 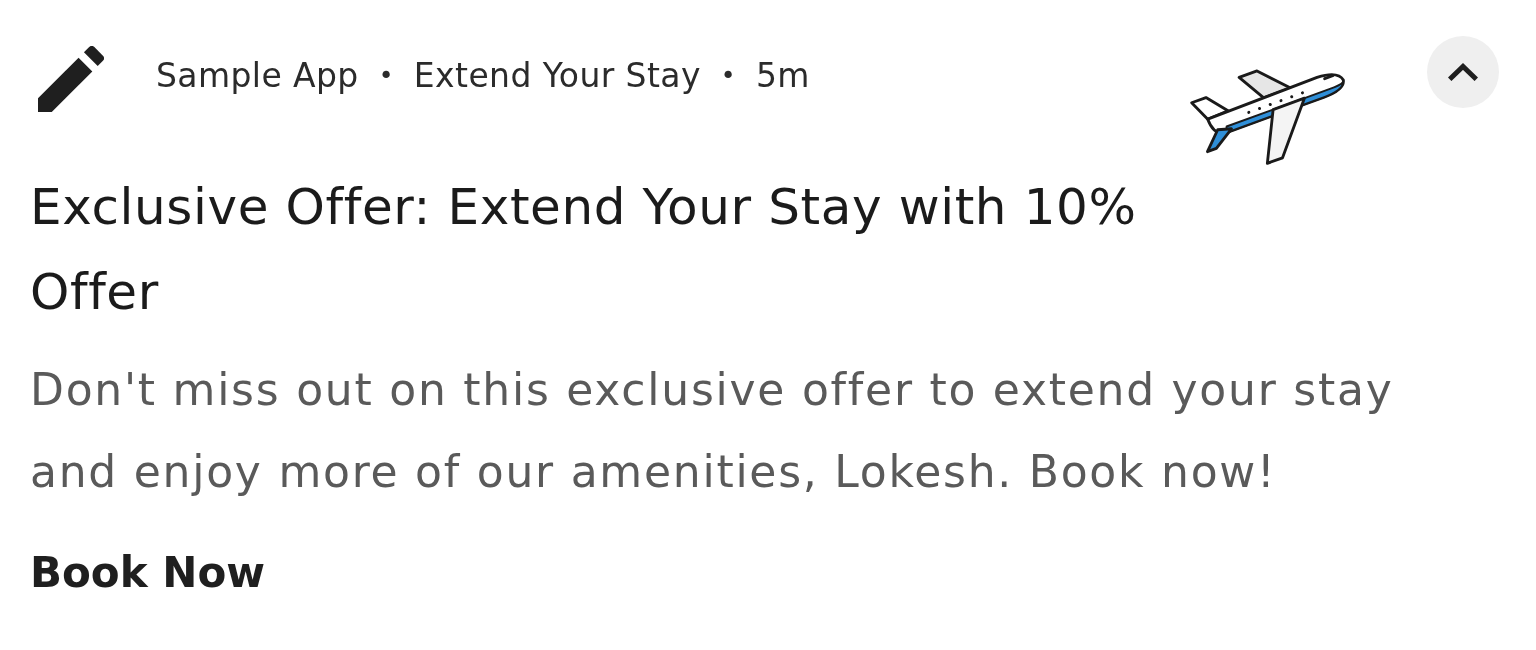 What do you see at coordinates (557, 76) in the screenshot?
I see `channel-name: Extend Your Stay` at bounding box center [557, 76].